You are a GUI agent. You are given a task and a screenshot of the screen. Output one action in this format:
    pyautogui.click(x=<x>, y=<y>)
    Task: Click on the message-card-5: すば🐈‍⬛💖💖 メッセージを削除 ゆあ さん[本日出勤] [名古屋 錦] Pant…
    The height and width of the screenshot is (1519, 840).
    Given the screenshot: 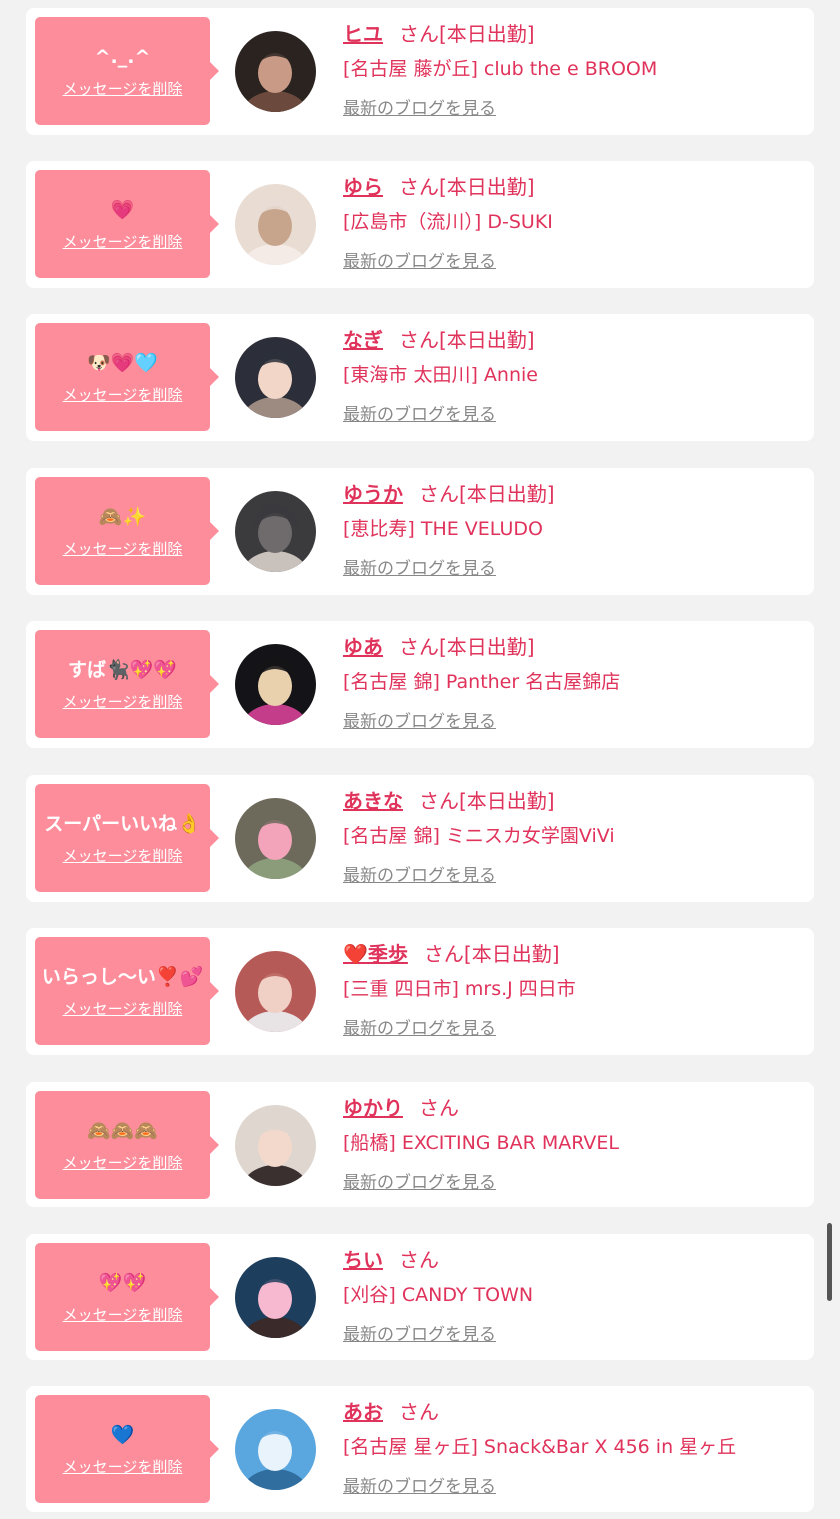 What is the action you would take?
    pyautogui.click(x=420, y=684)
    